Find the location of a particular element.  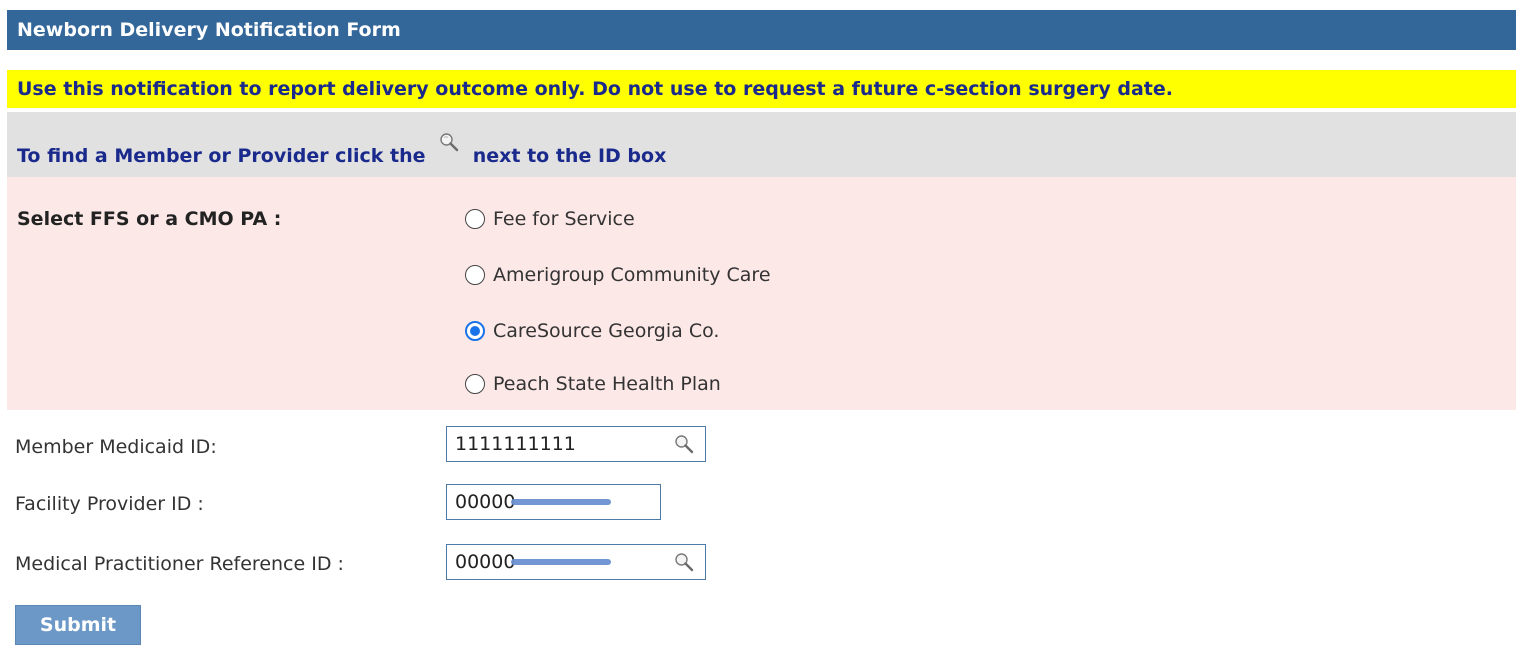

practitioner-reference-id-value: 00000 is located at coordinates (485, 562).